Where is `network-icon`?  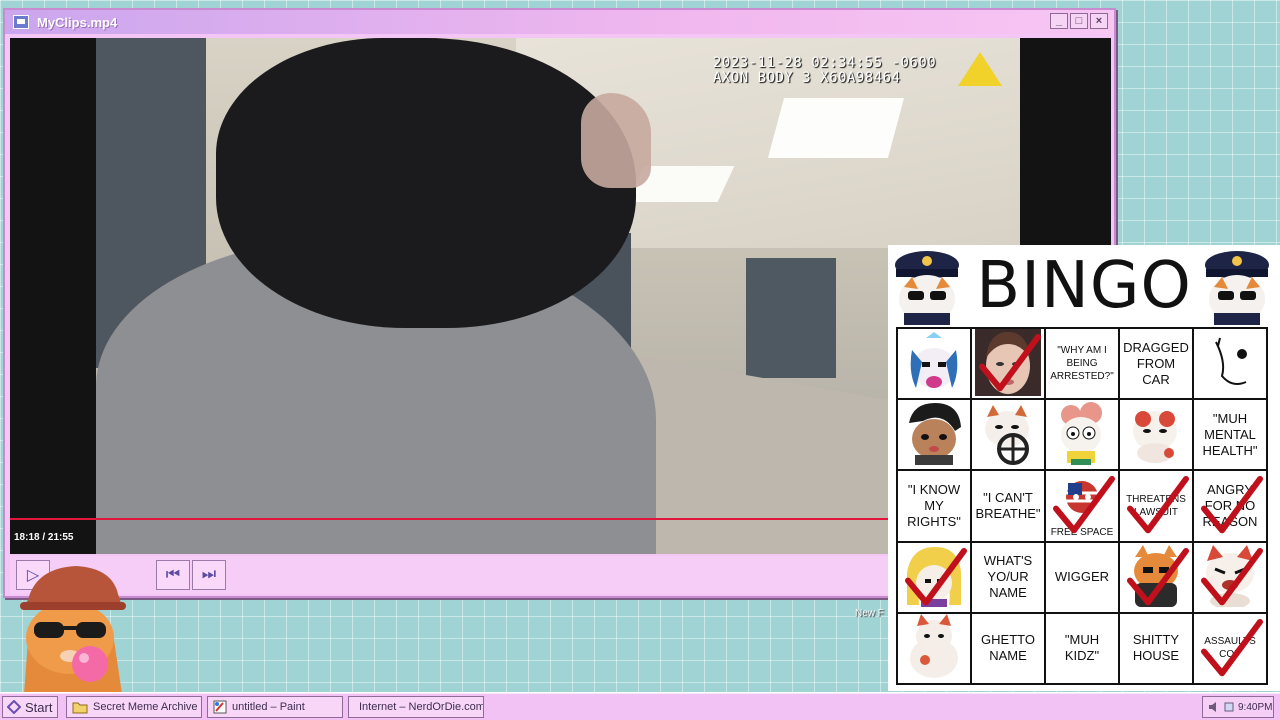
network-icon is located at coordinates (1229, 707).